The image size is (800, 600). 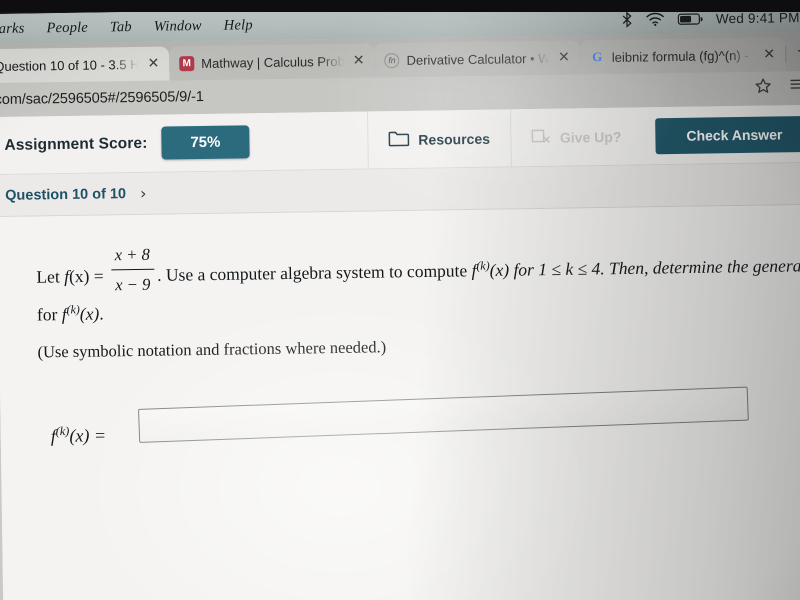 What do you see at coordinates (777, 88) in the screenshot?
I see `address-bar-icons` at bounding box center [777, 88].